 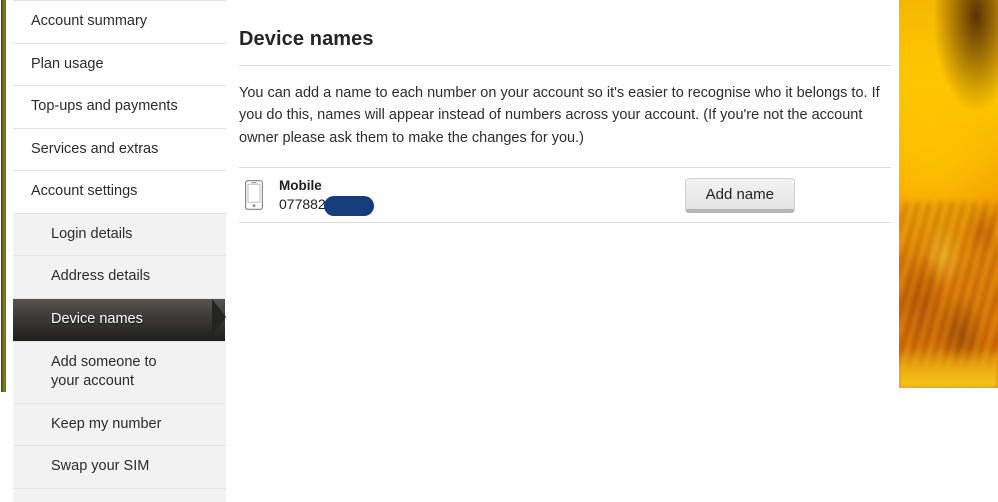 I want to click on sidebar-item-label: Marketing preferences, so click(x=119, y=495).